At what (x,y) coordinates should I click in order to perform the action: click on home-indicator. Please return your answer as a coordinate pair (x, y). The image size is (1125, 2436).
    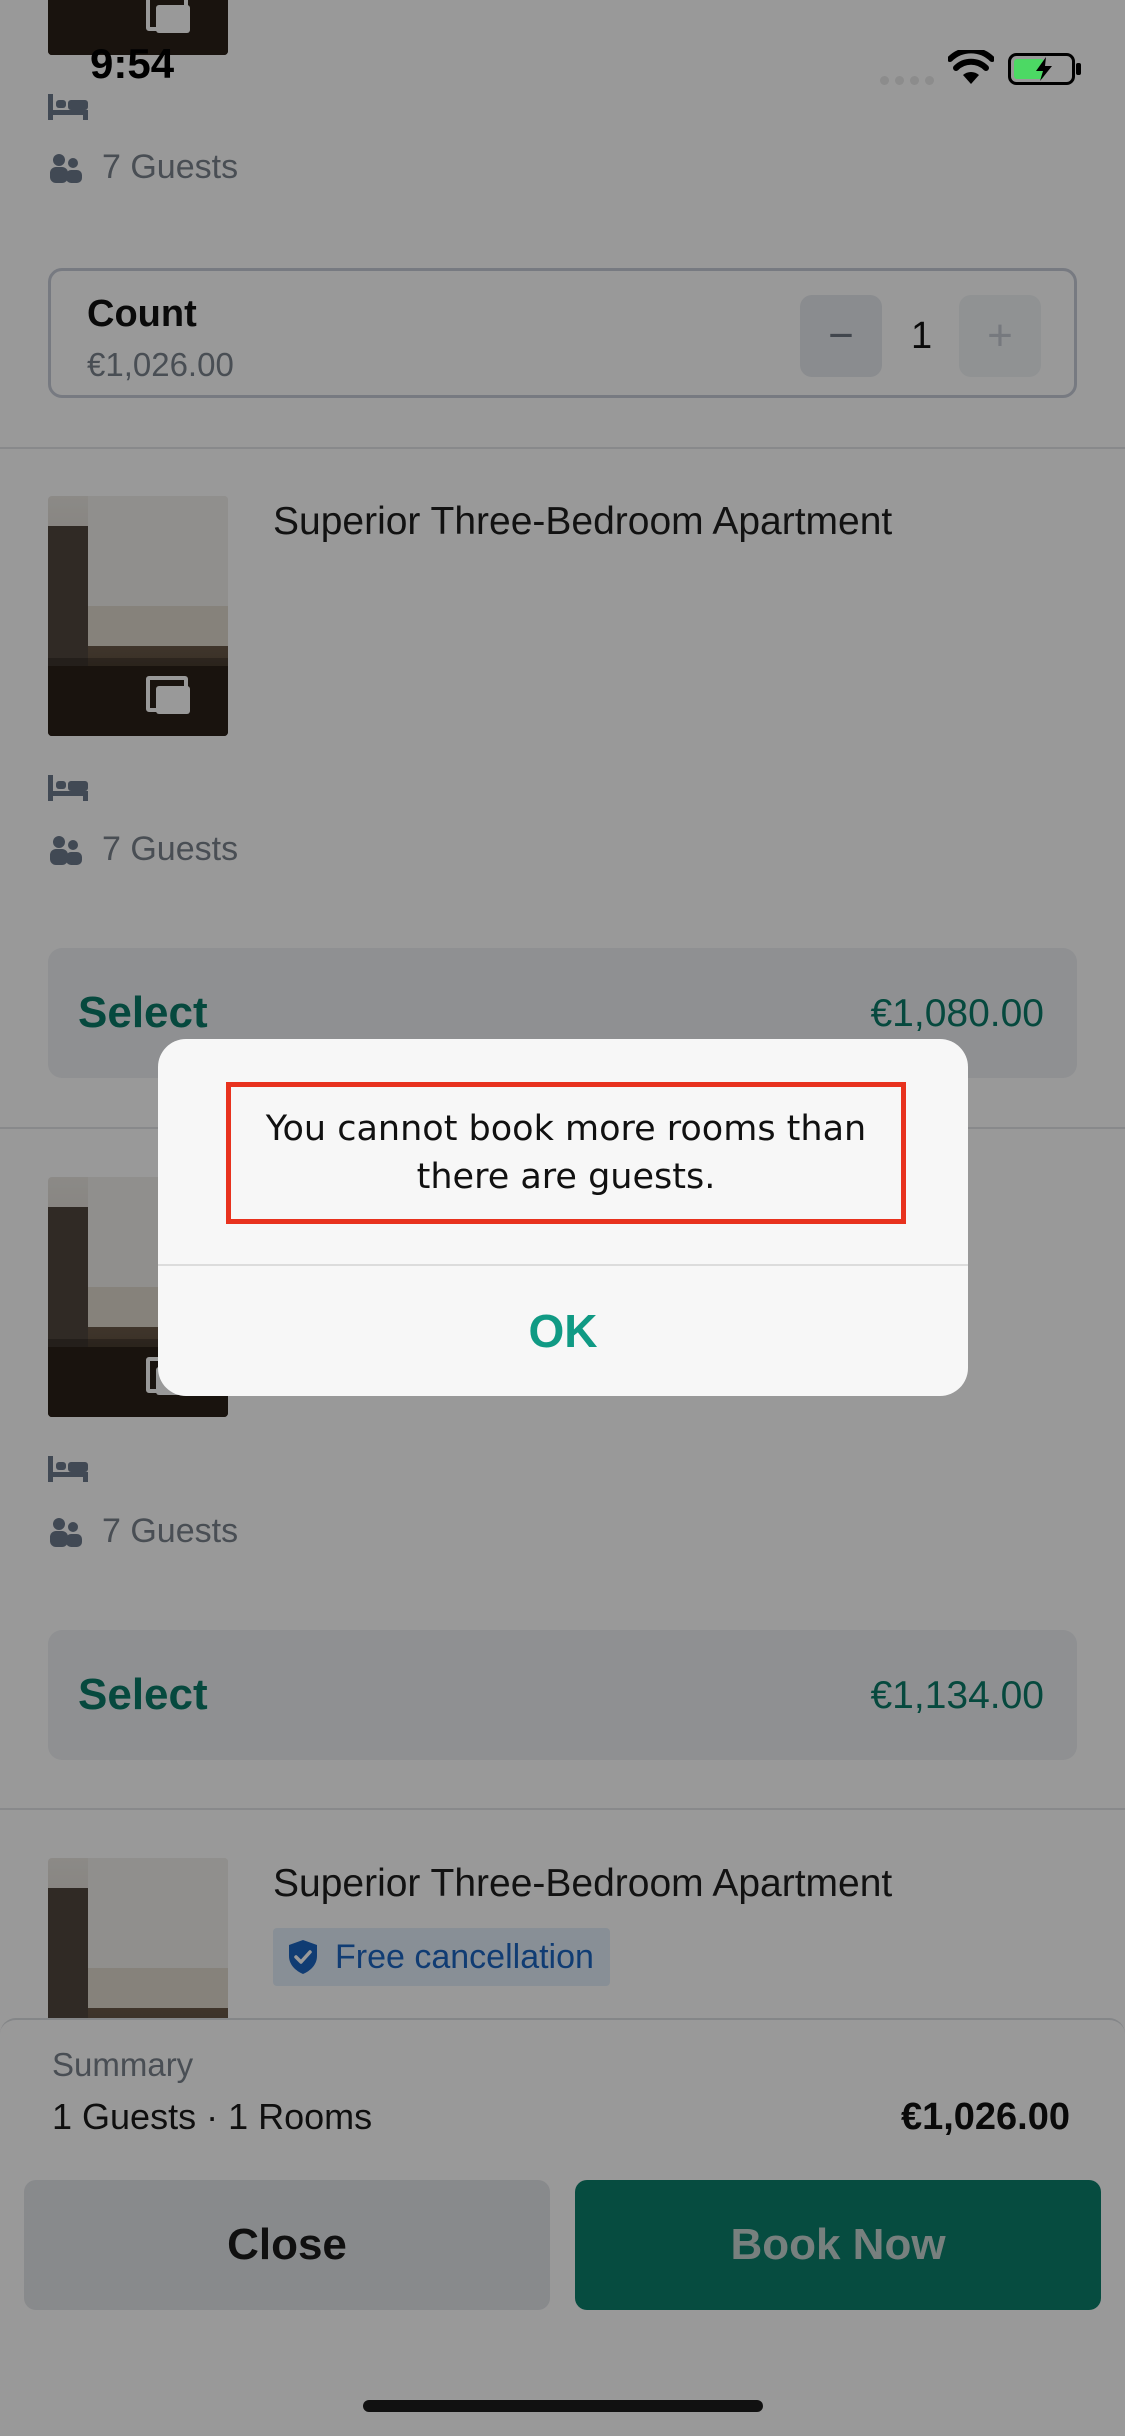
    Looking at the image, I should click on (563, 2406).